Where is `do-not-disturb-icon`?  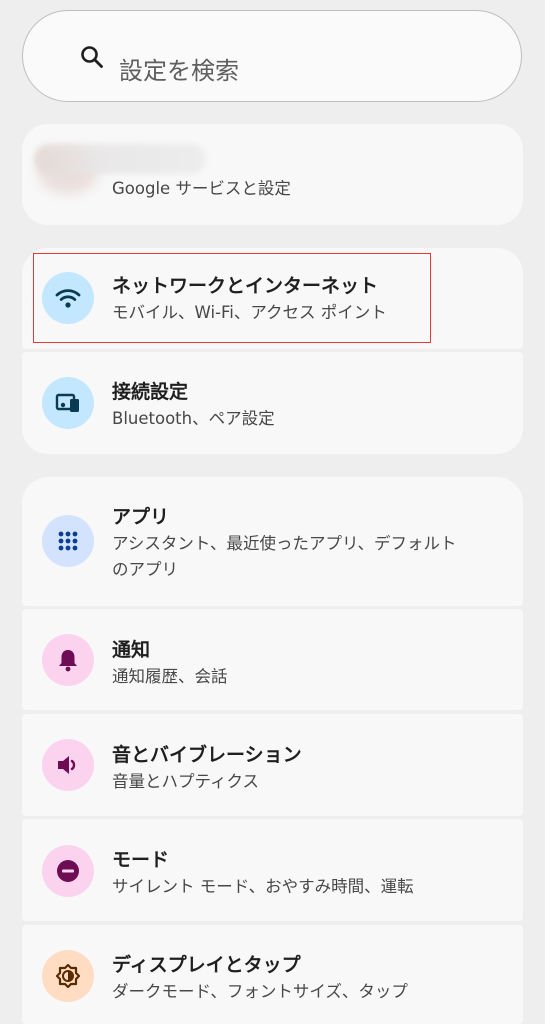
do-not-disturb-icon is located at coordinates (68, 871).